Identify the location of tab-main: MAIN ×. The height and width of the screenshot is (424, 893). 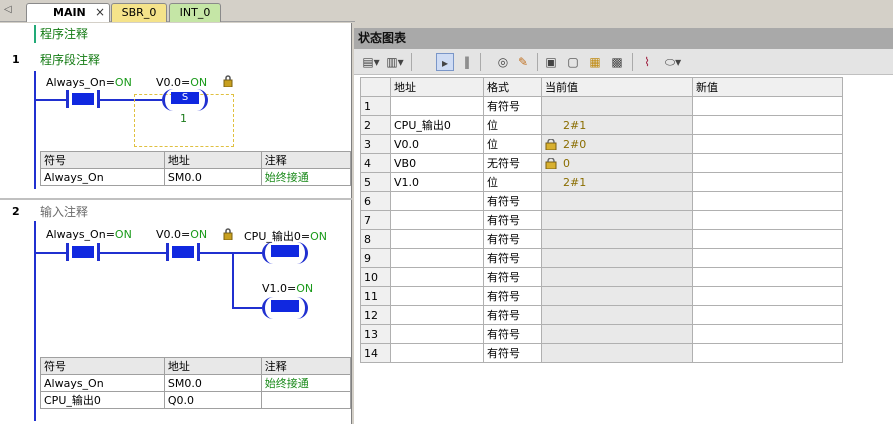
(68, 12).